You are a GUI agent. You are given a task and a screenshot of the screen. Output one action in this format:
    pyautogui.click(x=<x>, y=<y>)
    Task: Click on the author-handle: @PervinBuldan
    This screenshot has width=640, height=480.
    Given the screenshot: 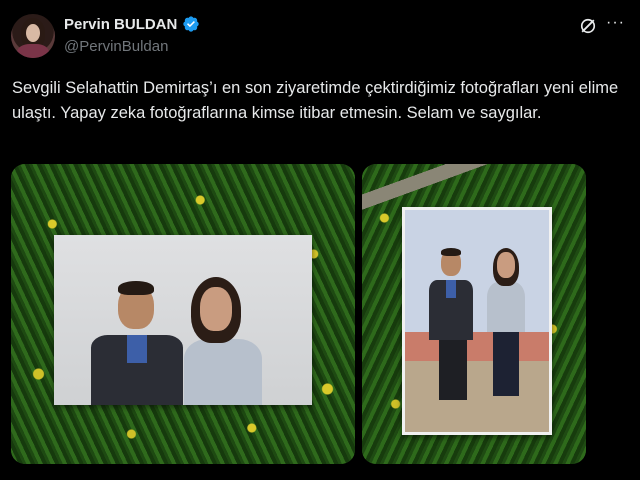 What is the action you would take?
    pyautogui.click(x=116, y=46)
    